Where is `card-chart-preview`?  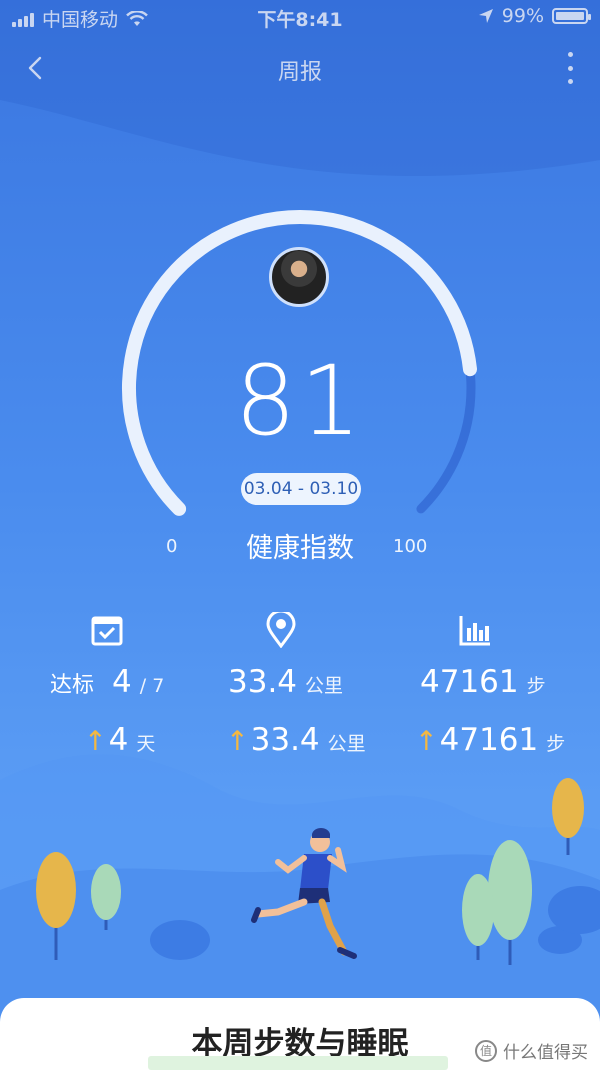 card-chart-preview is located at coordinates (298, 1063).